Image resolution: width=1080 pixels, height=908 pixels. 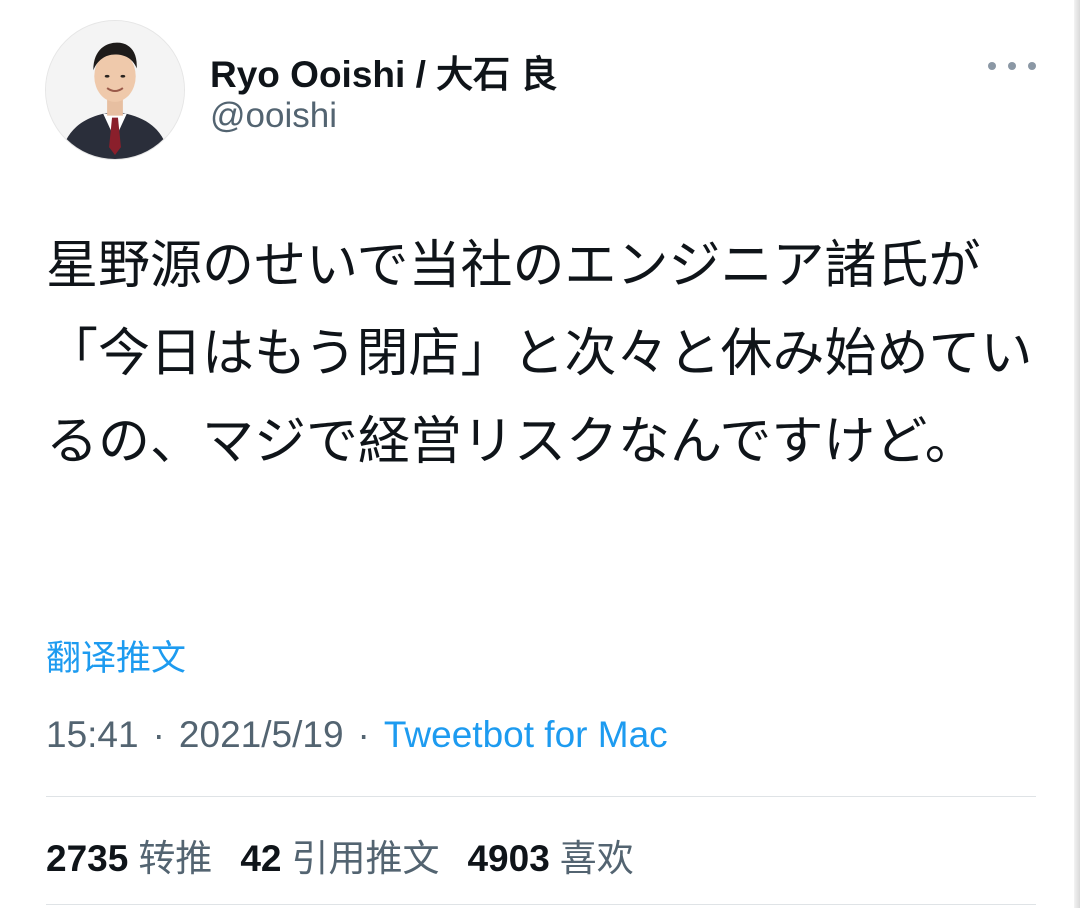 I want to click on tweet-date: 2021/5/19, so click(x=261, y=734).